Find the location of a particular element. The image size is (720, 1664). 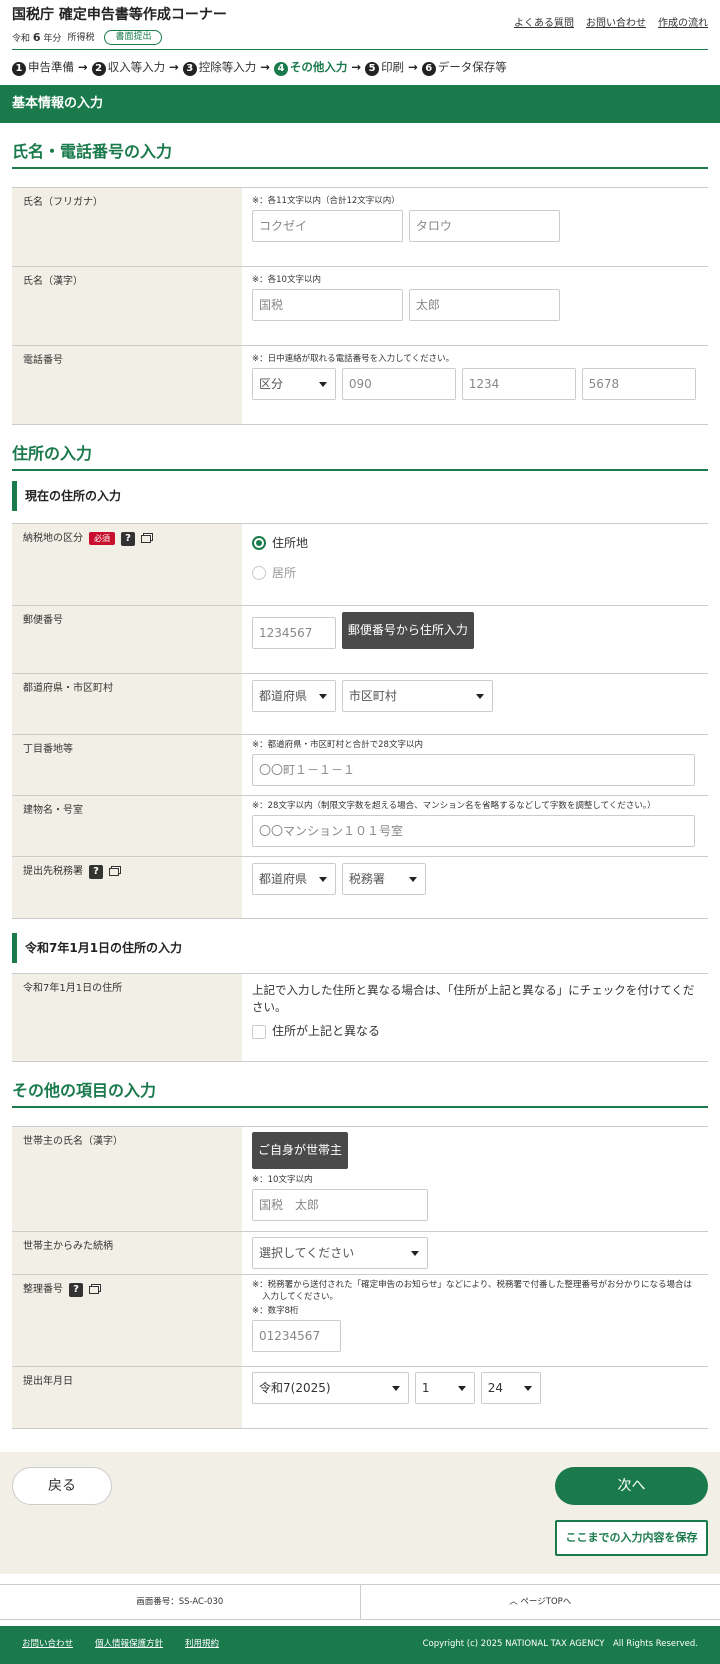

step-1: 1申告準備 is located at coordinates (43, 67).